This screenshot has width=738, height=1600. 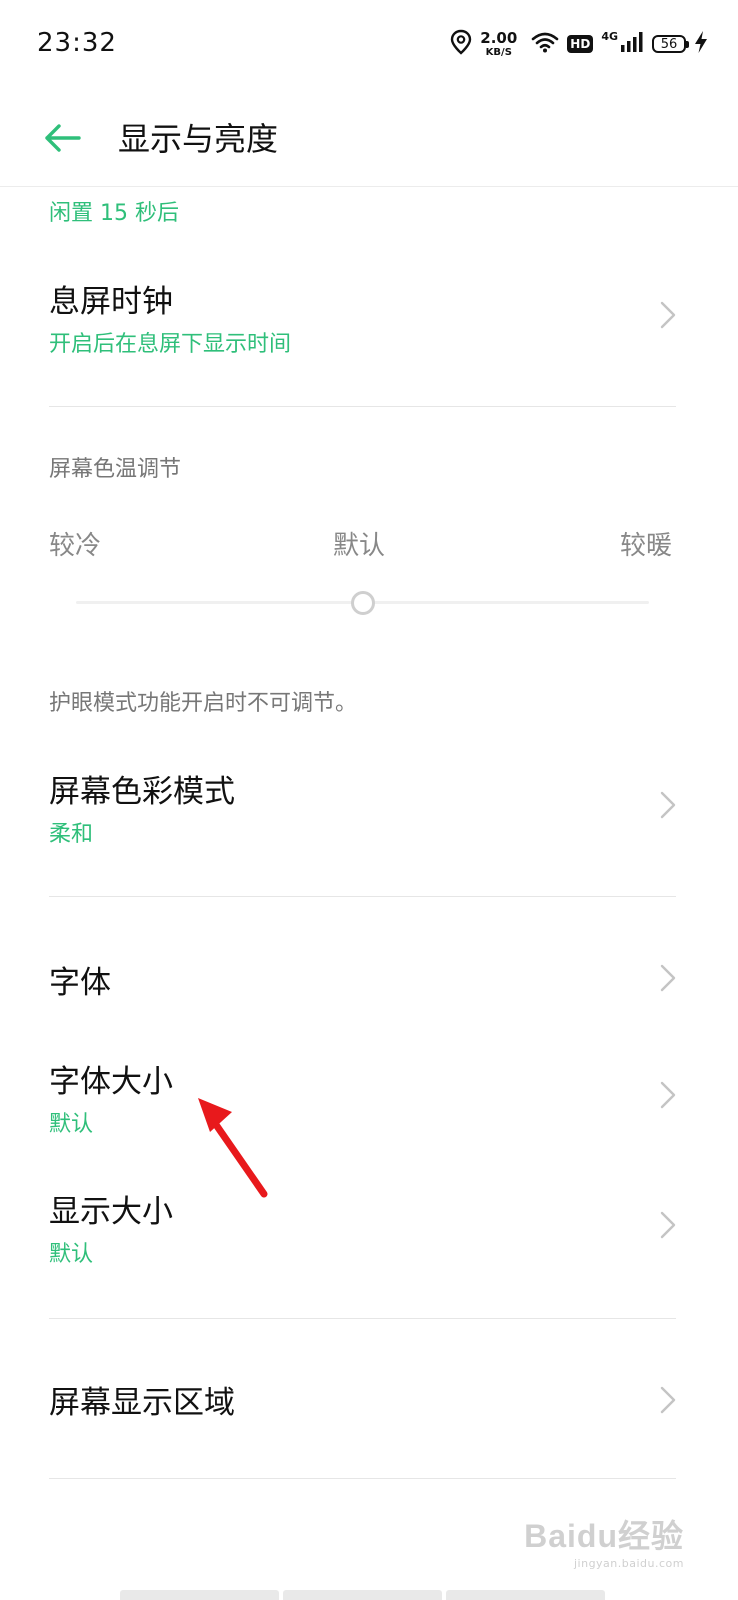 I want to click on nav-bar-hint, so click(x=362, y=1595).